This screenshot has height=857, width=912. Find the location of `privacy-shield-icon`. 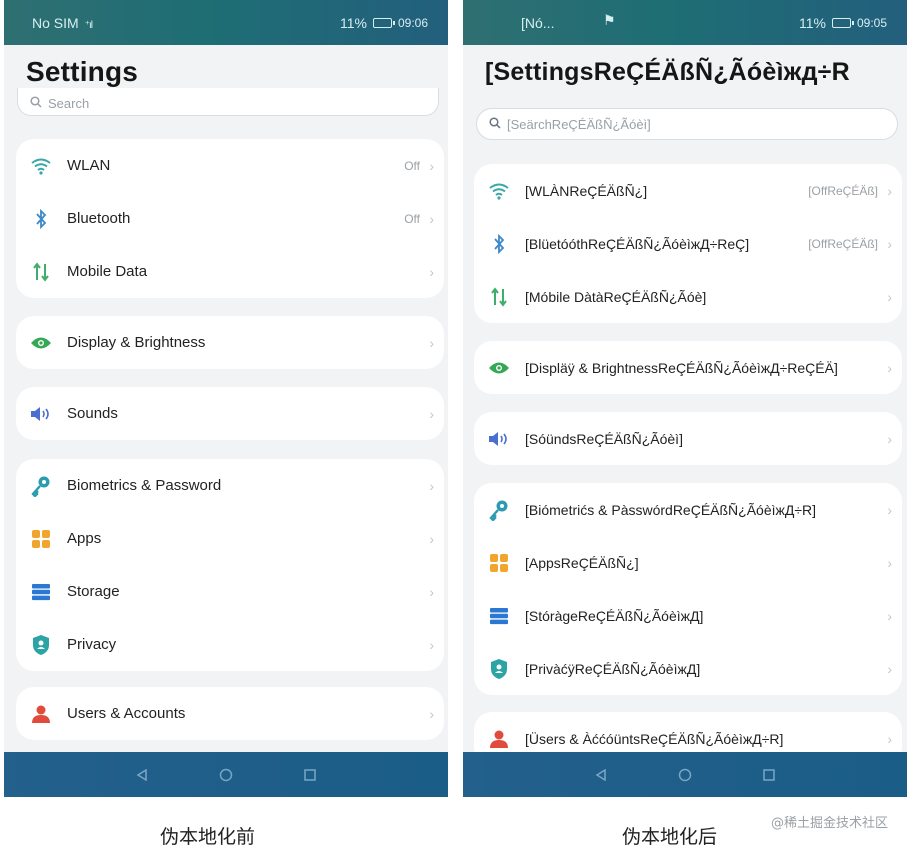

privacy-shield-icon is located at coordinates (41, 645).